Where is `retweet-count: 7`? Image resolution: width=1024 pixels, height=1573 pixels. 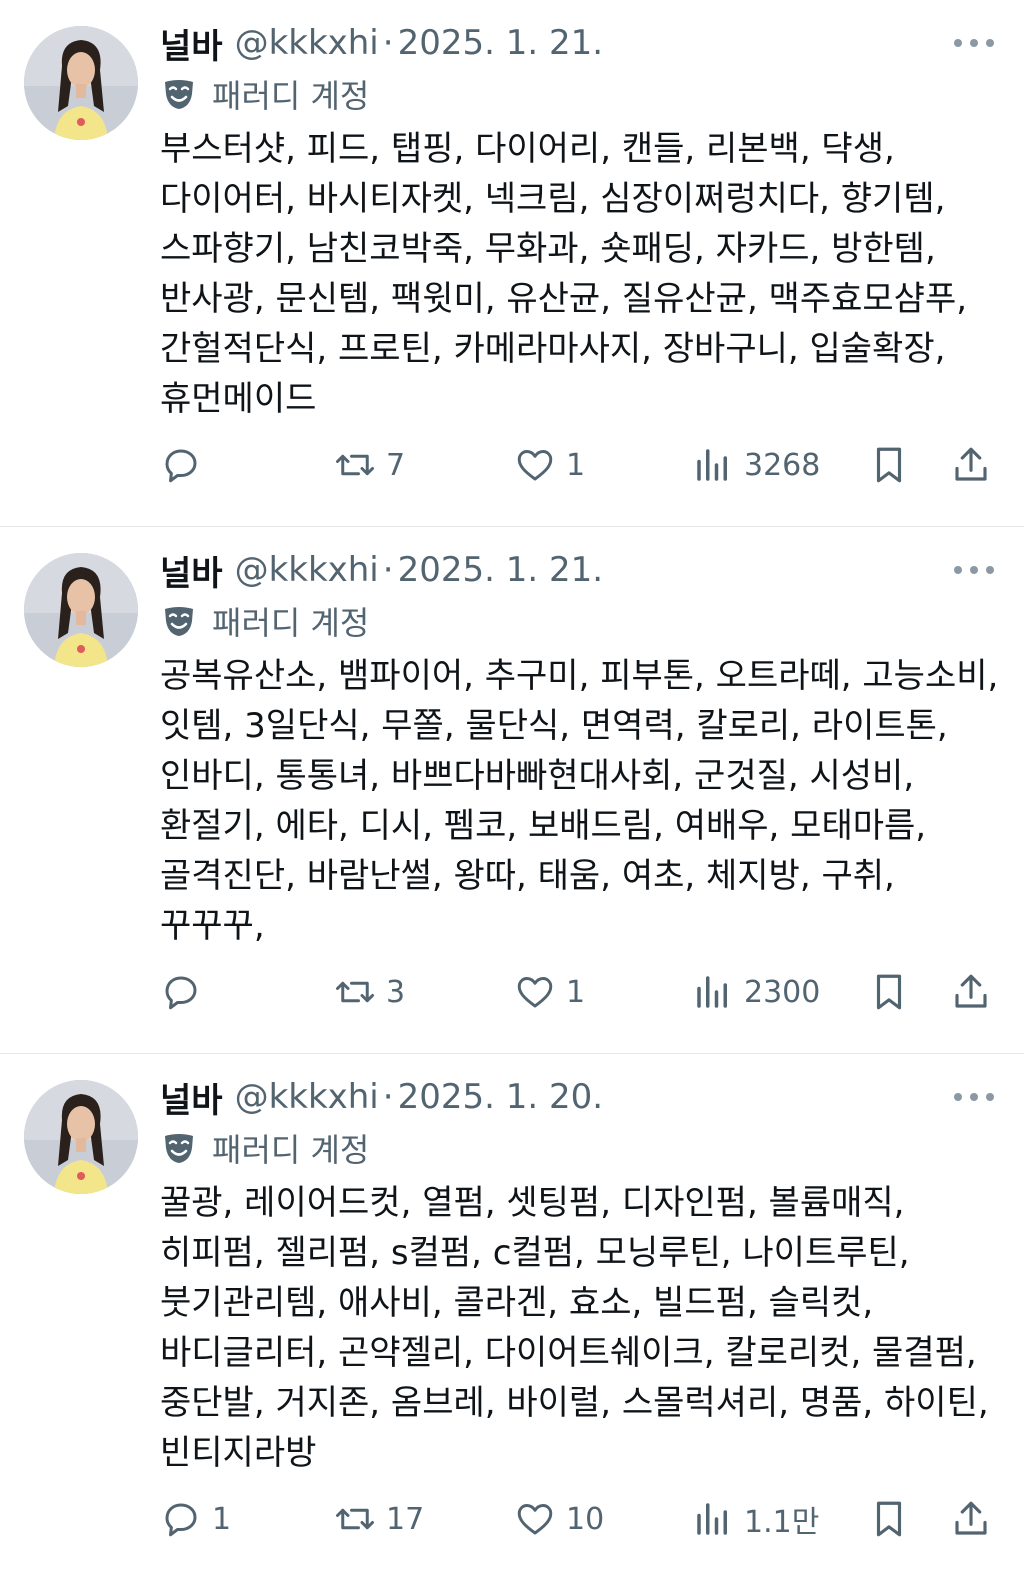
retweet-count: 7 is located at coordinates (396, 465).